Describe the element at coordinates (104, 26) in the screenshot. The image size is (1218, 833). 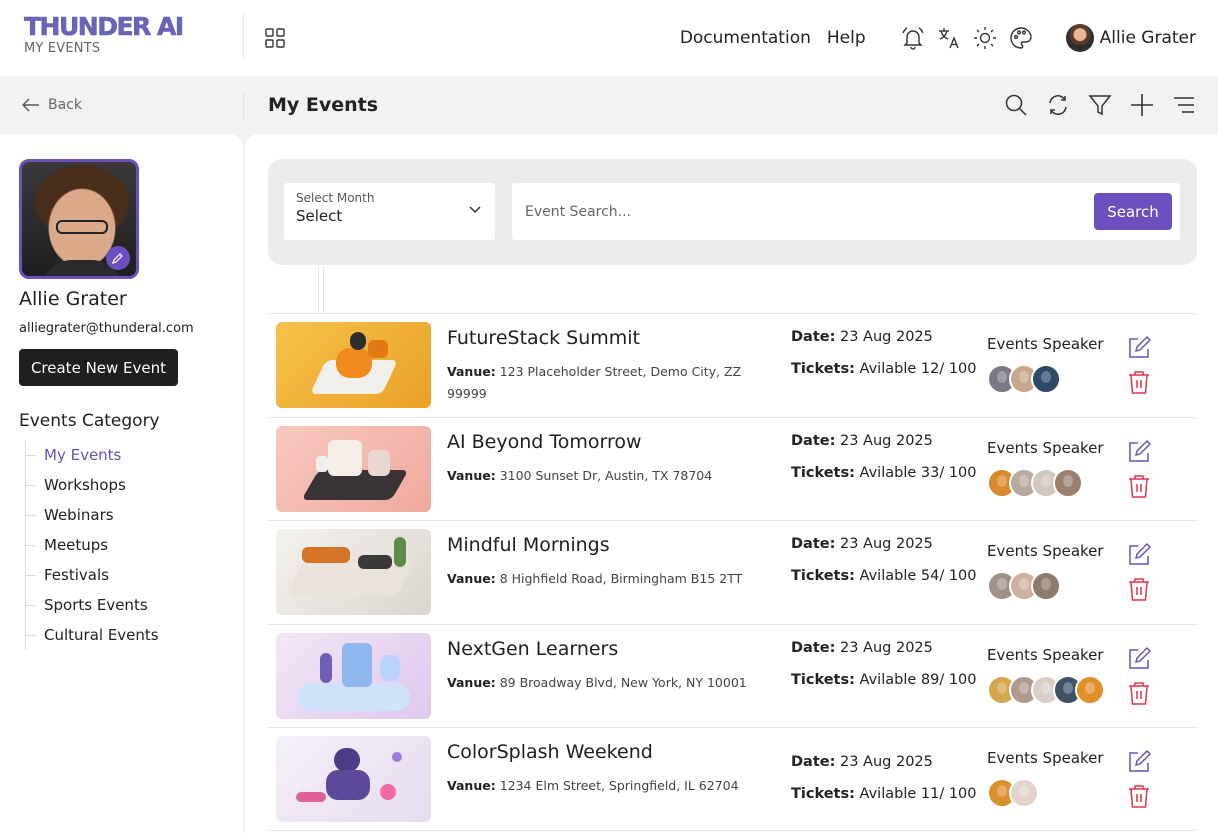
I see `brand-logo: THUNDER AI` at that location.